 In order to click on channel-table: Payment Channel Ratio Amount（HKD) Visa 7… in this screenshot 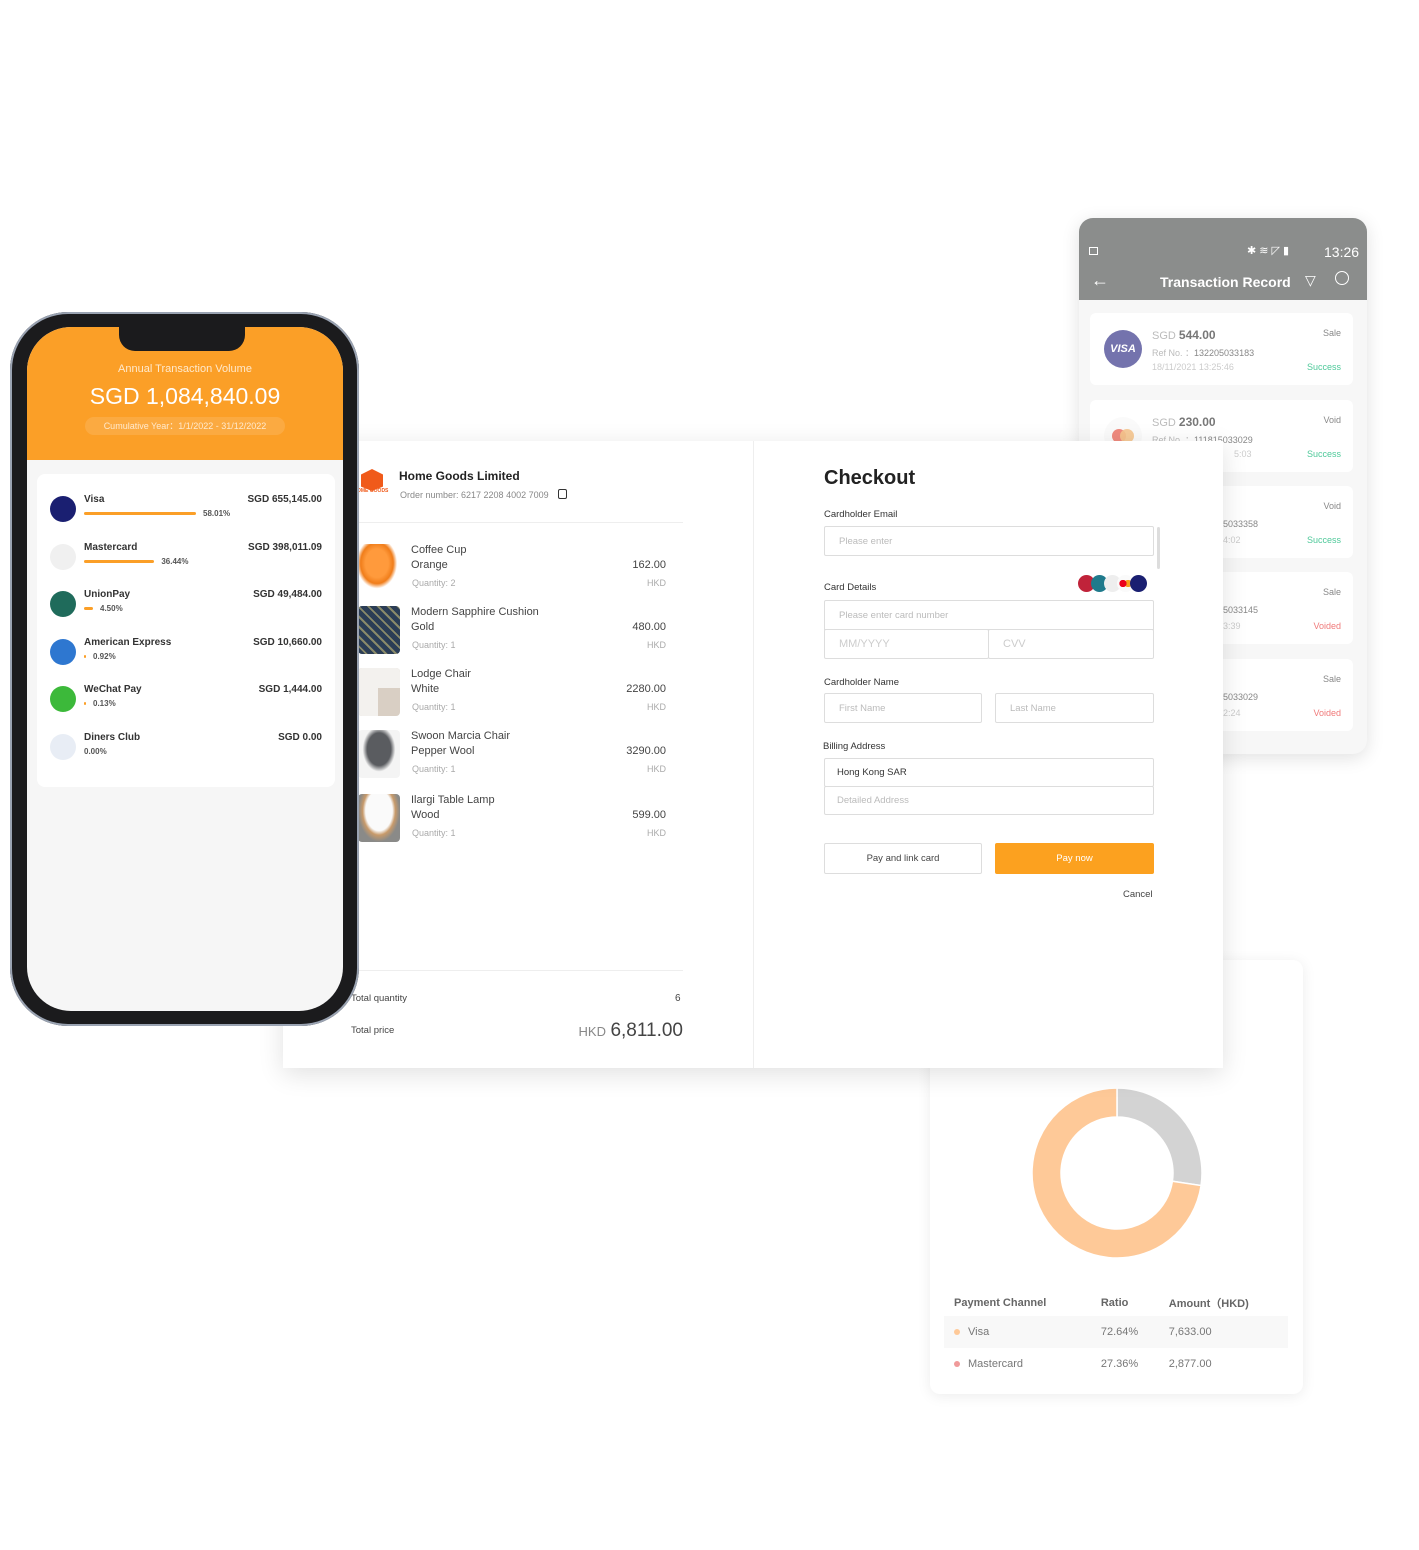, I will do `click(1116, 1335)`.